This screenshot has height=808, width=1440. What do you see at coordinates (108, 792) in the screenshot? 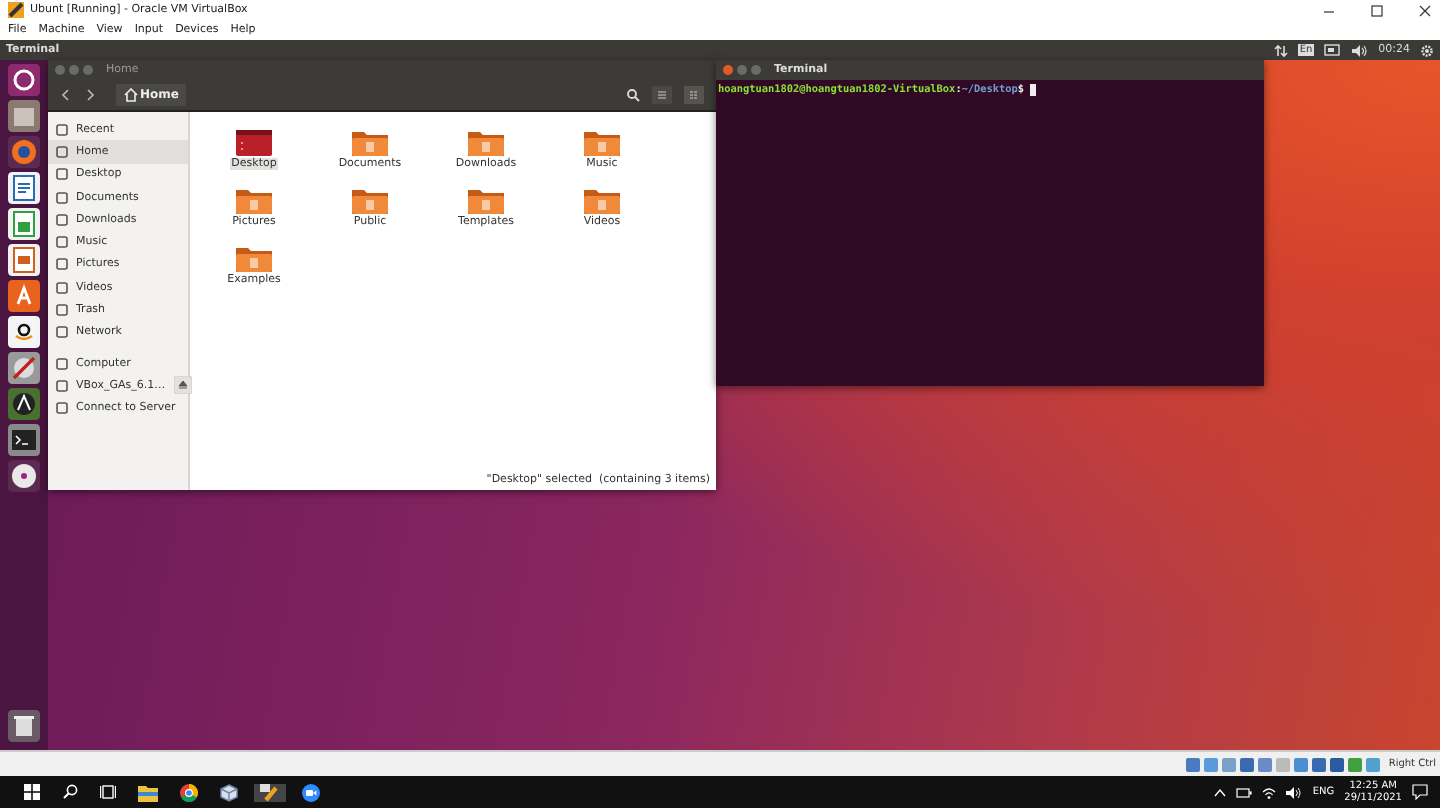
I see `task-view-icon` at bounding box center [108, 792].